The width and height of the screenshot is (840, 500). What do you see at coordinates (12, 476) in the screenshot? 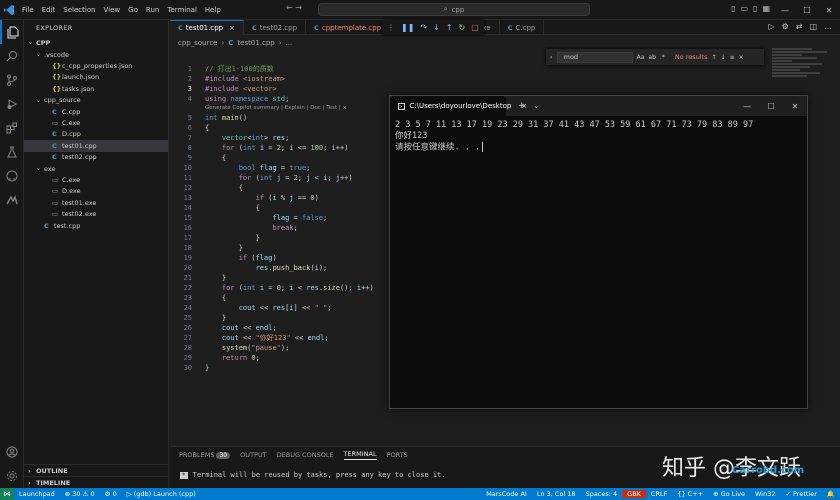
I see `settings-gear-icon` at bounding box center [12, 476].